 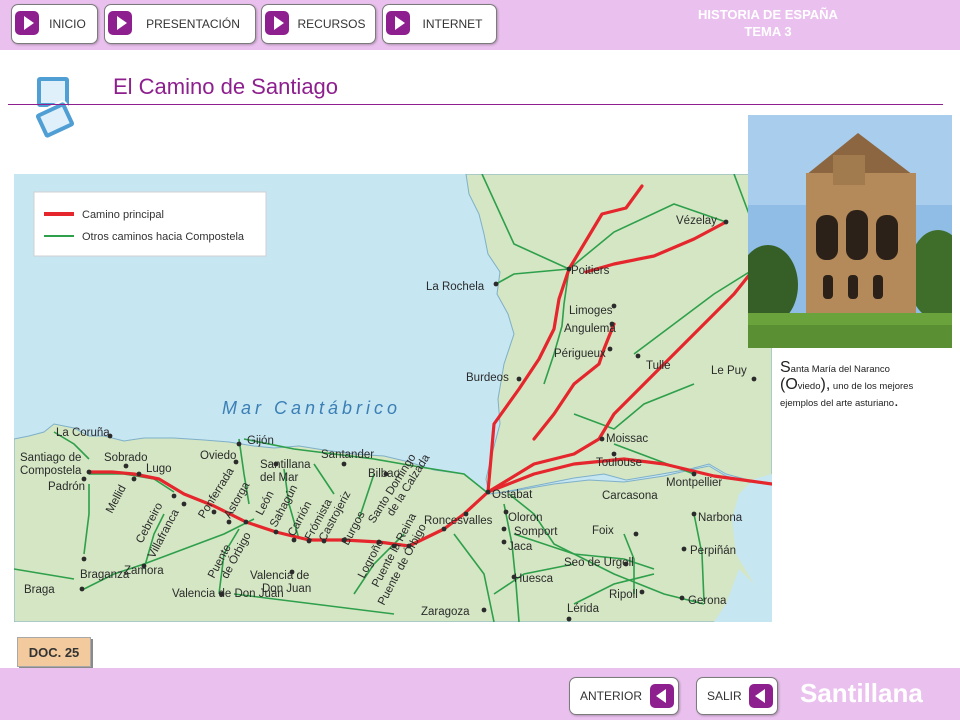 What do you see at coordinates (455, 287) in the screenshot?
I see `place-la-rochela: La Rochela` at bounding box center [455, 287].